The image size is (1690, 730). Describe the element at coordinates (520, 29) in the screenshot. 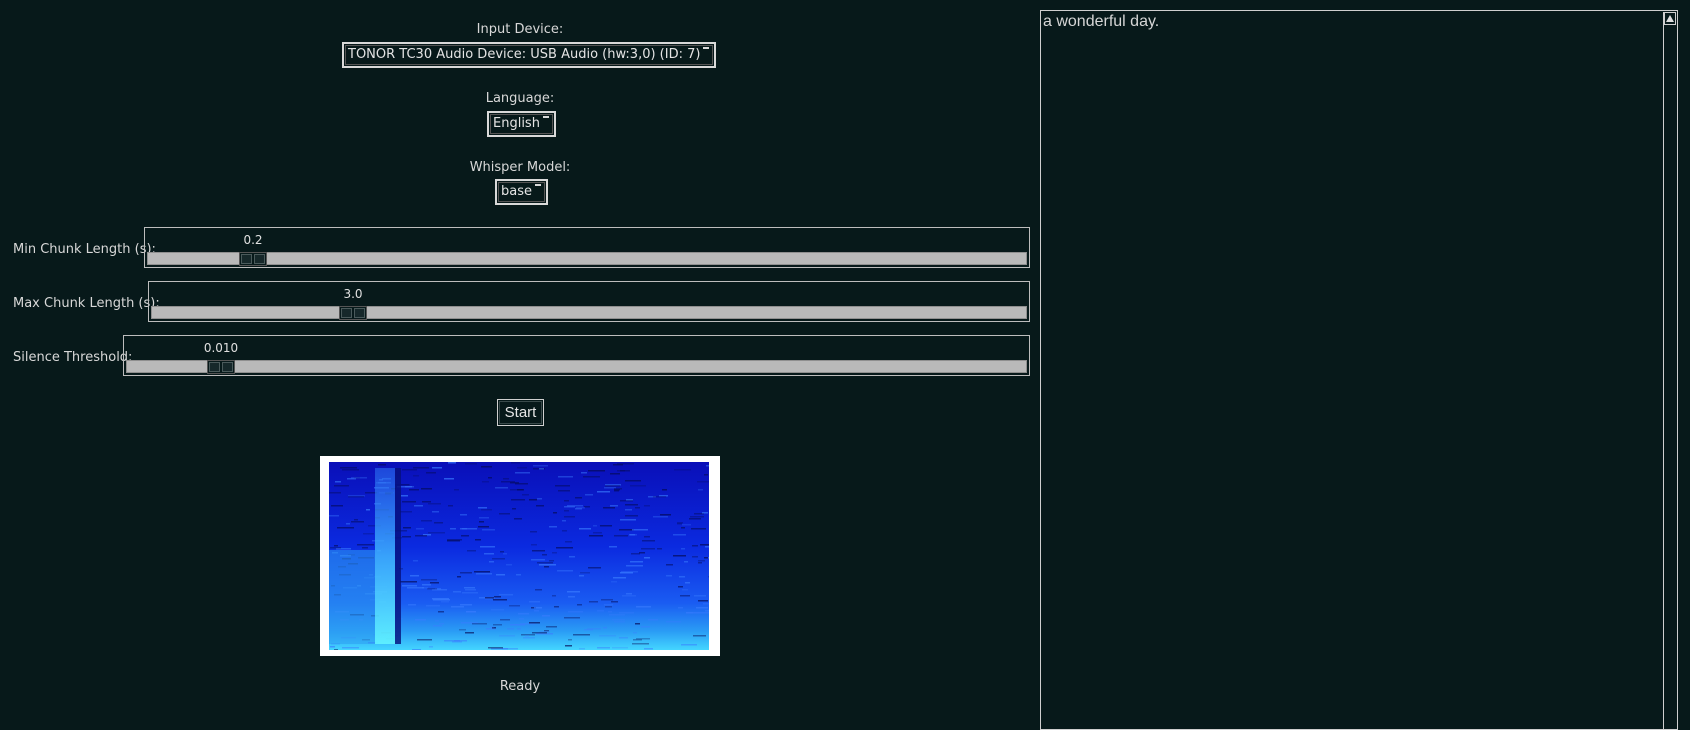

I see `input-device-label: Input Device:` at that location.